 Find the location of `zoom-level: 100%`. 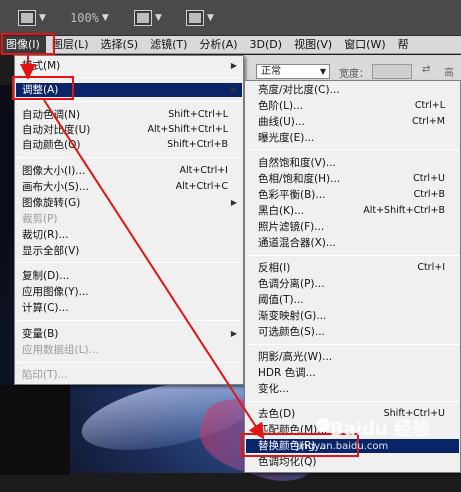

zoom-level: 100% is located at coordinates (84, 18).